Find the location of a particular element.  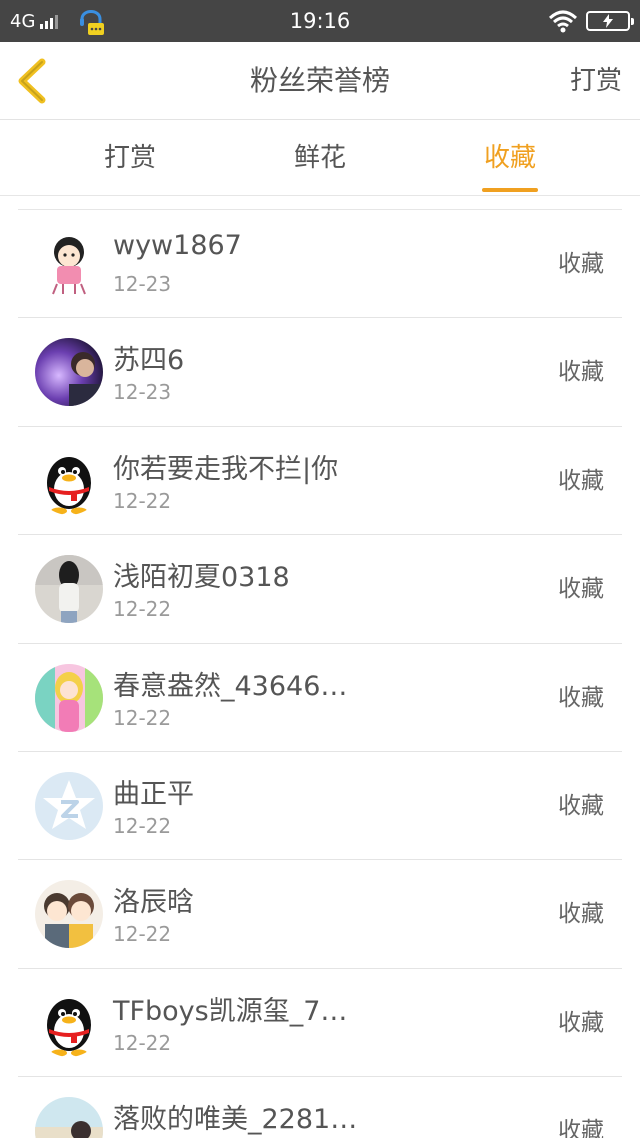

tab-favorites: 收藏 is located at coordinates (510, 158).